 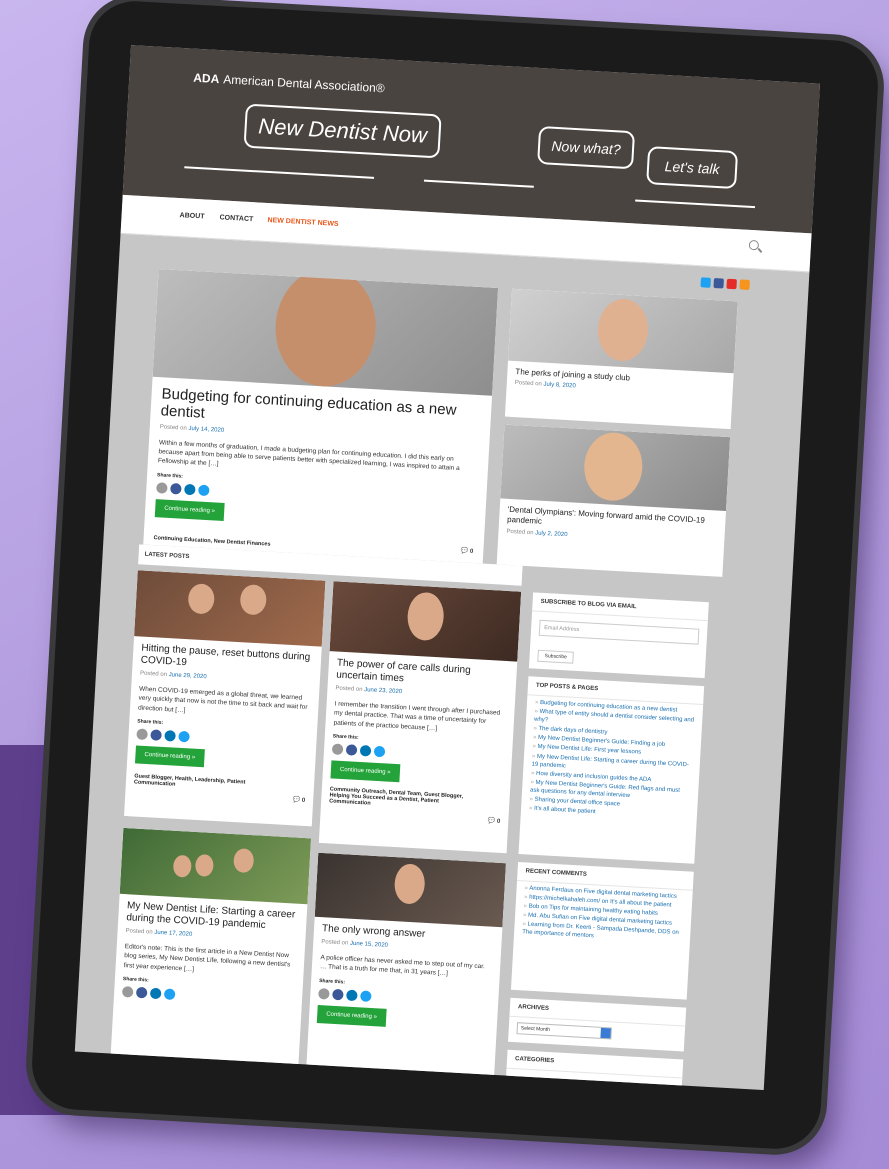 What do you see at coordinates (754, 245) in the screenshot?
I see `search-icon` at bounding box center [754, 245].